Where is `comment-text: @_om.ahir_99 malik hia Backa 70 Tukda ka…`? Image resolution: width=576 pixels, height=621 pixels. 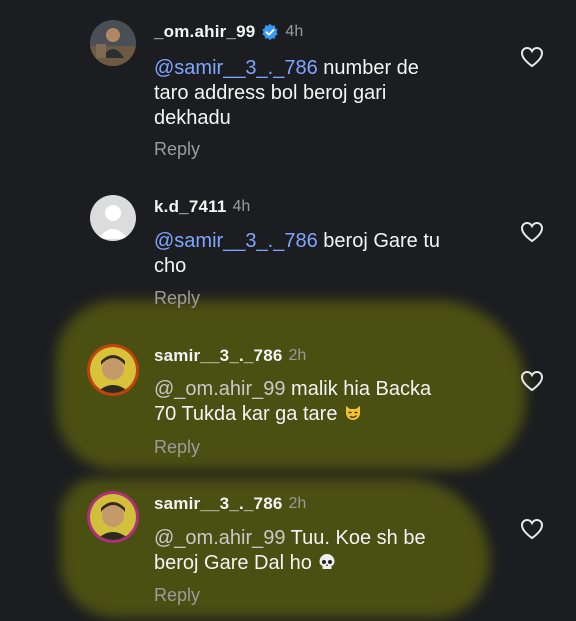 comment-text: @_om.ahir_99 malik hia Backa 70 Tukda ka… is located at coordinates (319, 402).